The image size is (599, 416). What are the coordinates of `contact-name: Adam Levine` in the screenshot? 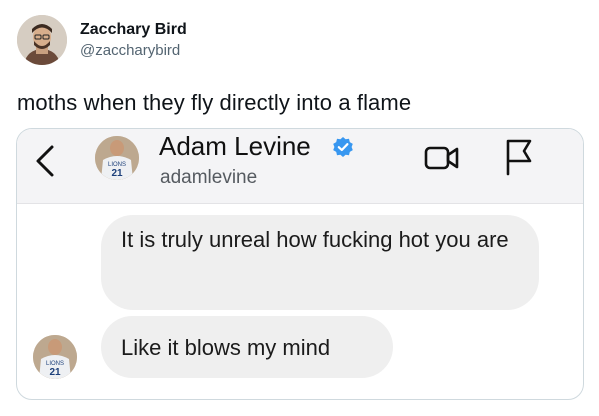 It's located at (235, 146).